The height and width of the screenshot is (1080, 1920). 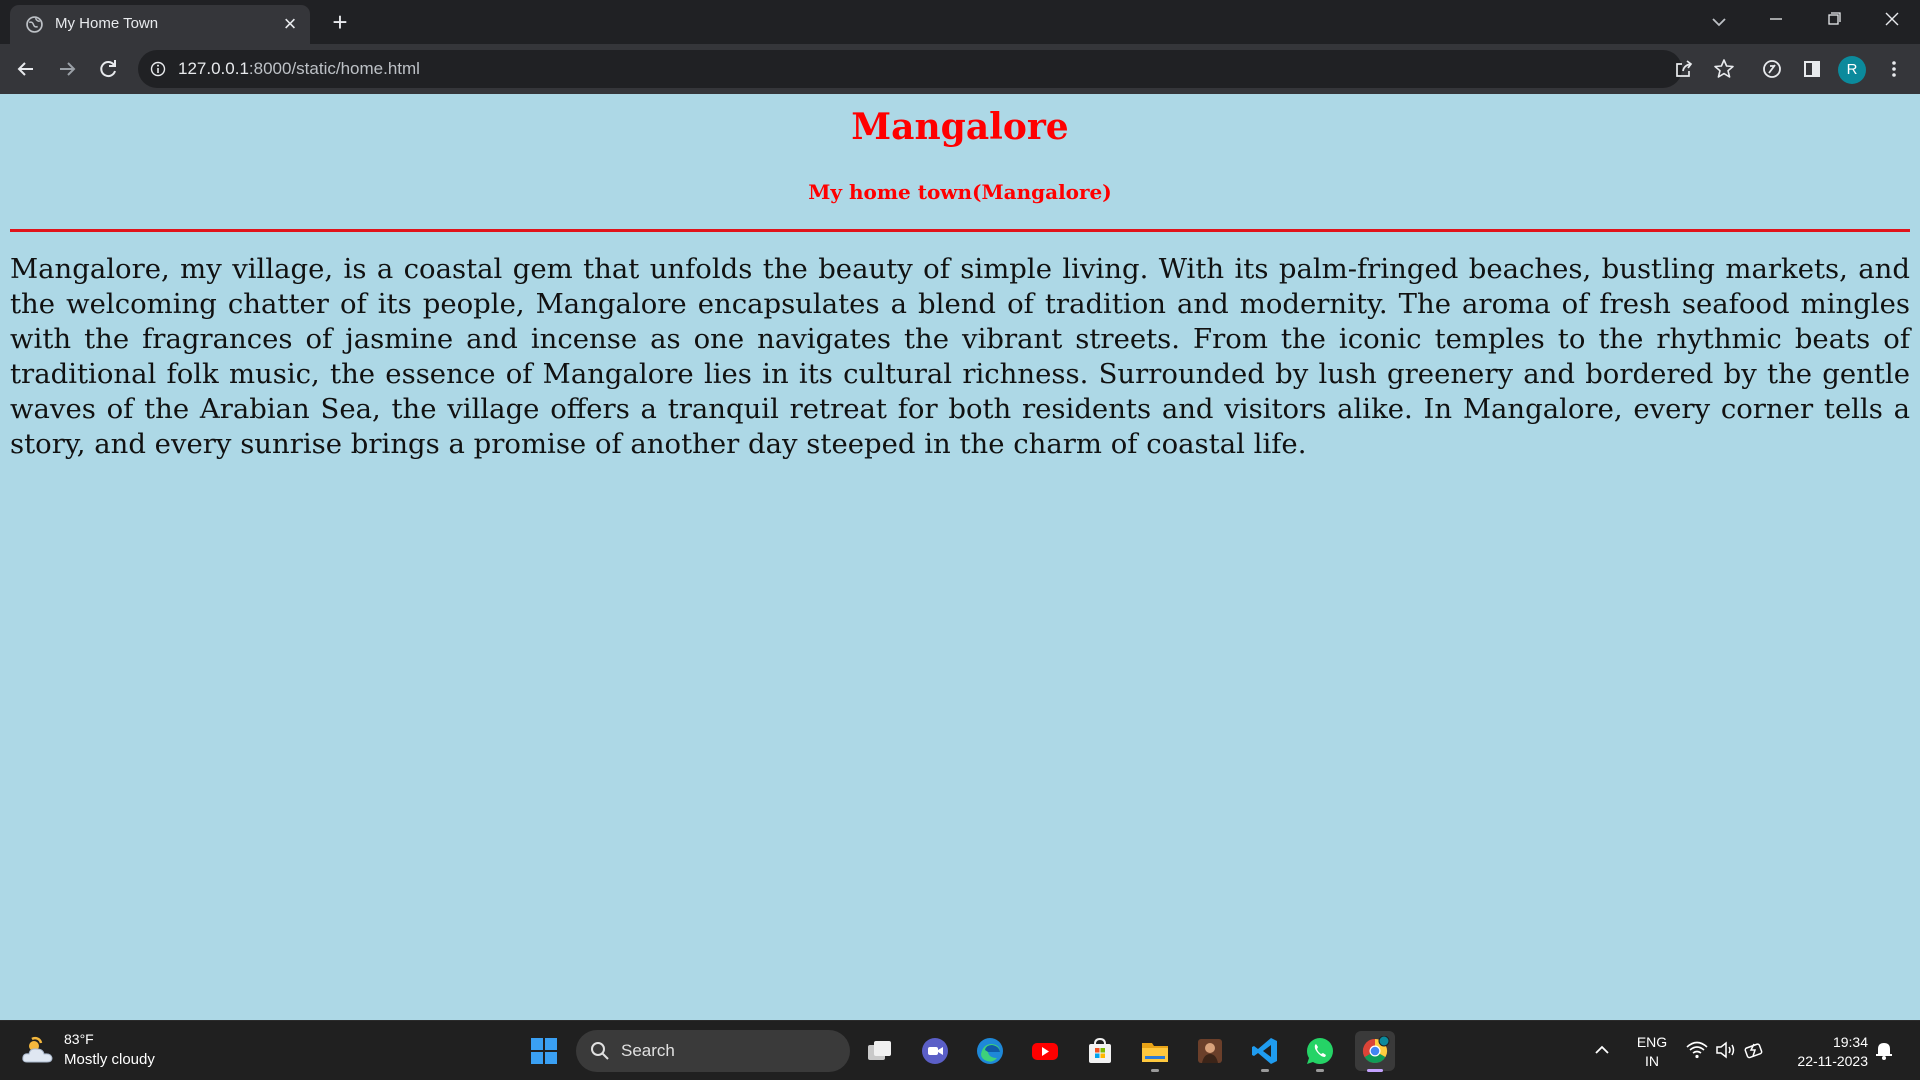 I want to click on site-info-icon, so click(x=158, y=69).